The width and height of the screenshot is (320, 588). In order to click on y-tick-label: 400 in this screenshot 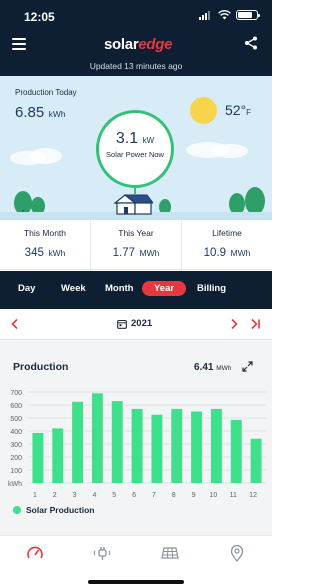, I will do `click(16, 432)`.